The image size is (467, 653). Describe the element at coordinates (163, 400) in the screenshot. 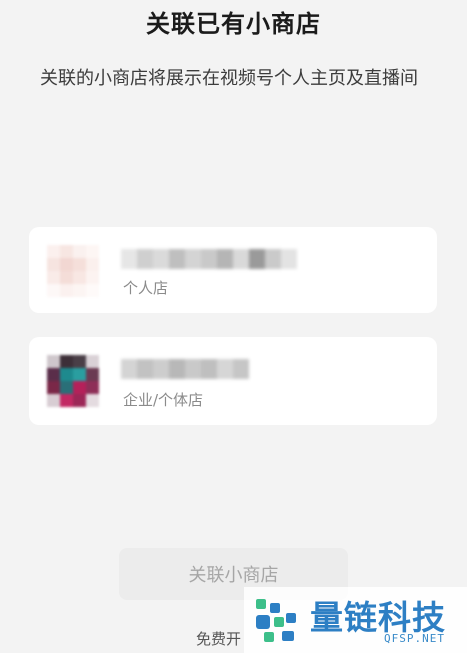

I see `shop-type-label: 企业/个体店` at that location.